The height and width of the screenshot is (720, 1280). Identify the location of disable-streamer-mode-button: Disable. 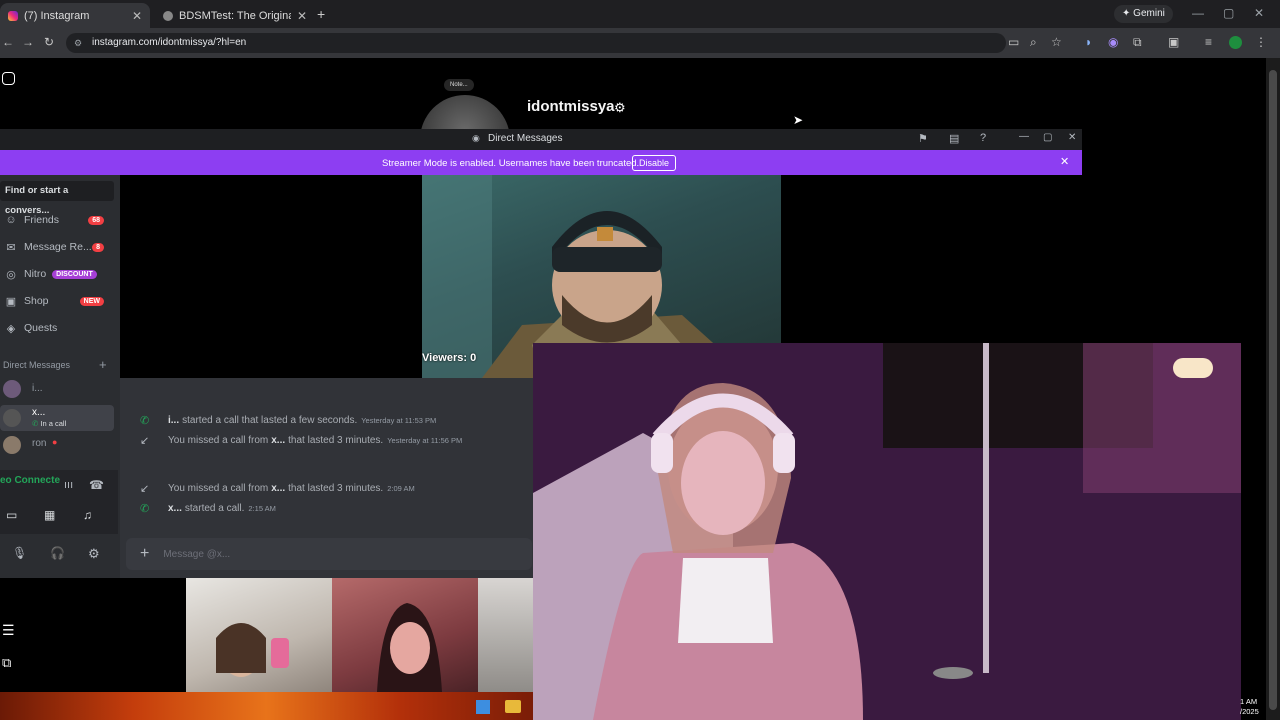
(654, 163).